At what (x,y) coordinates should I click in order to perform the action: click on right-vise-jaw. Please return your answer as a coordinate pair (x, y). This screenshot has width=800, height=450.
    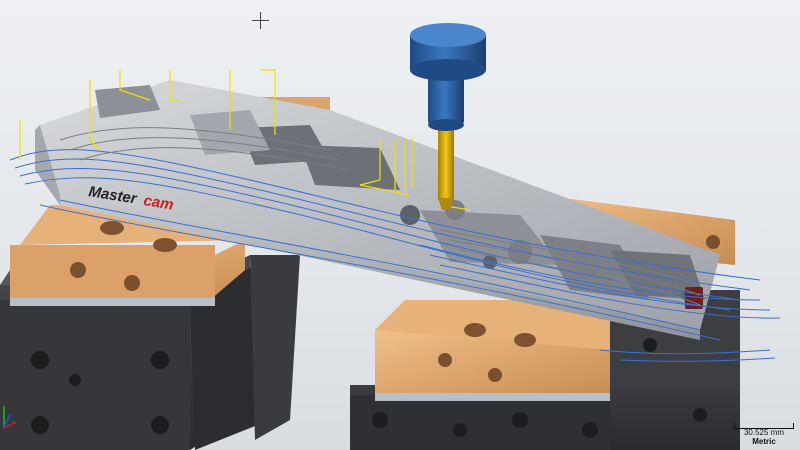
    Looking at the image, I should click on (492, 350).